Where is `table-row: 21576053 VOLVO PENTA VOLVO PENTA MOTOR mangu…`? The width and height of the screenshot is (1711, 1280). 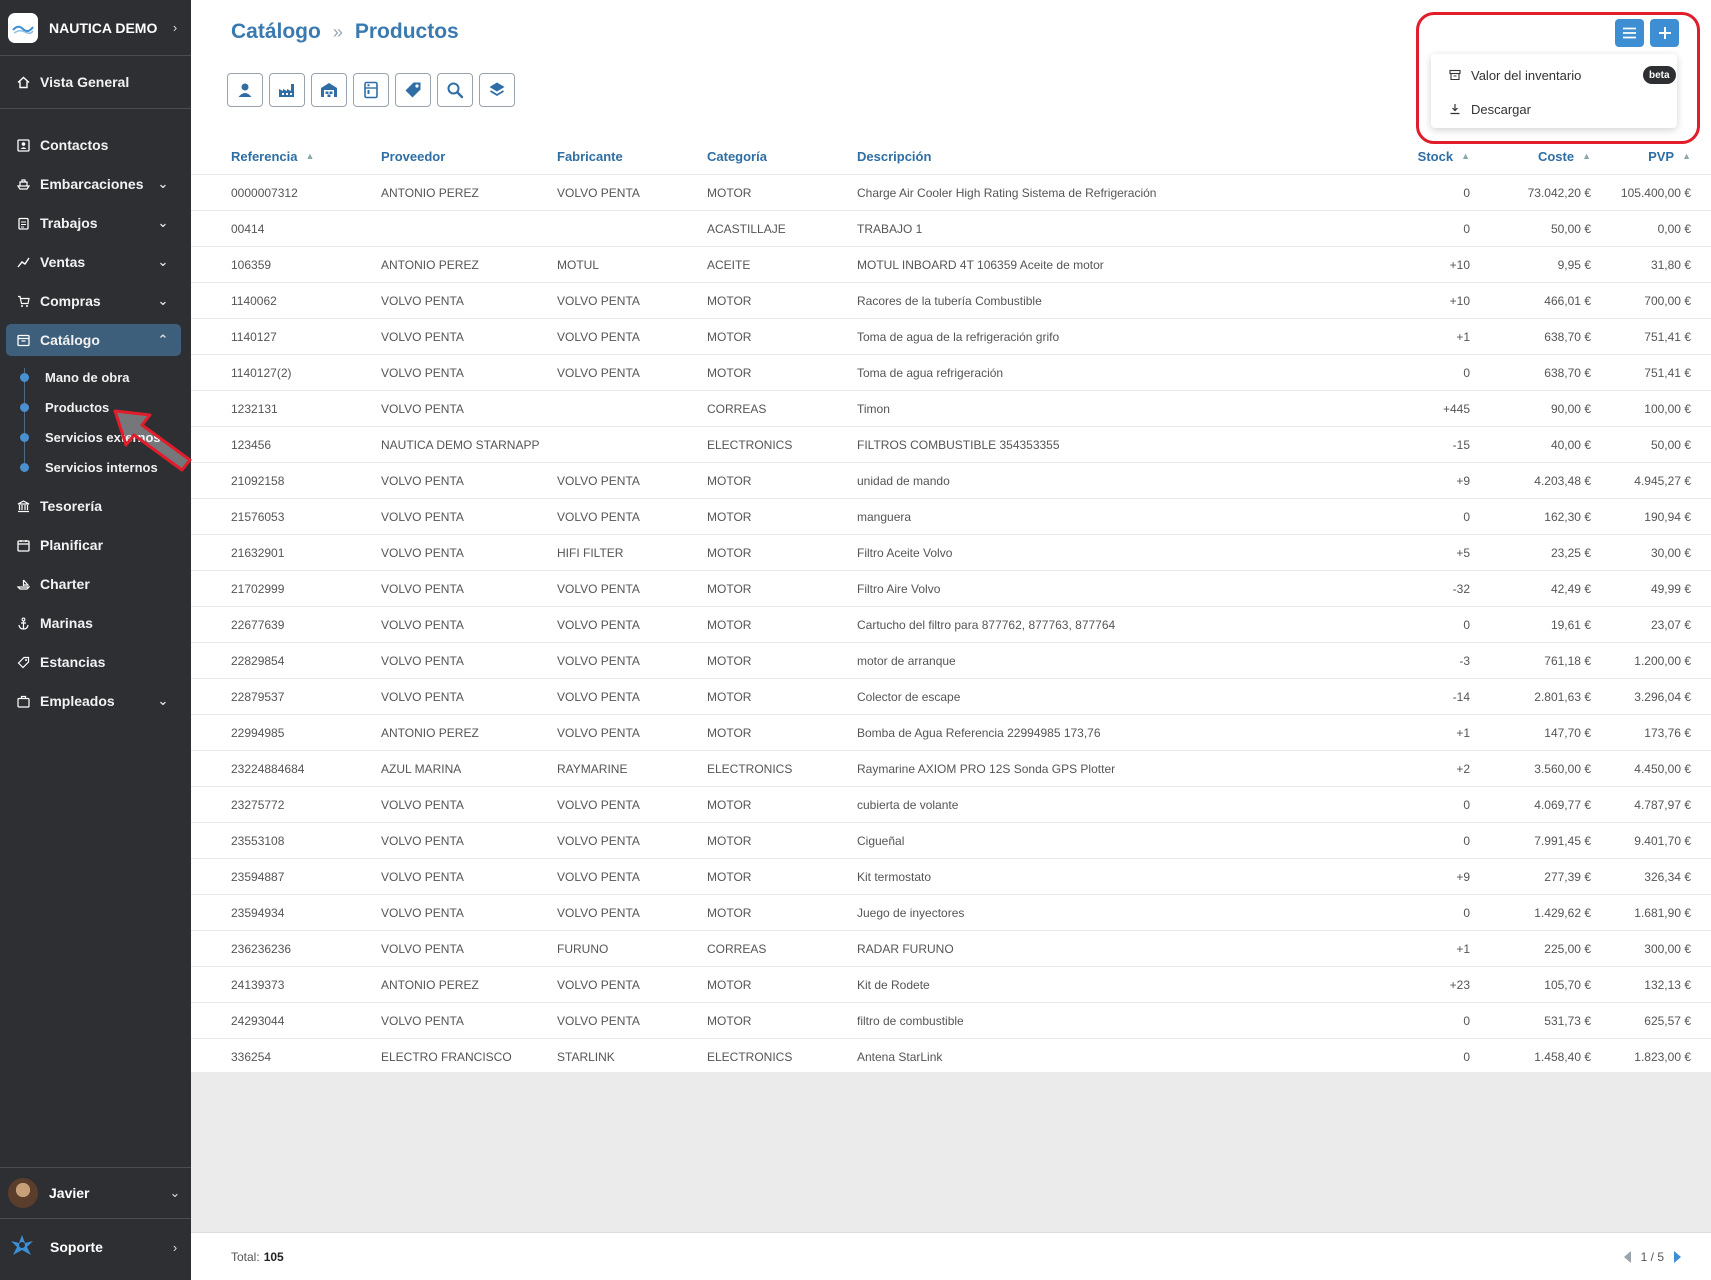
table-row: 21576053 VOLVO PENTA VOLVO PENTA MOTOR mangu… is located at coordinates (951, 516).